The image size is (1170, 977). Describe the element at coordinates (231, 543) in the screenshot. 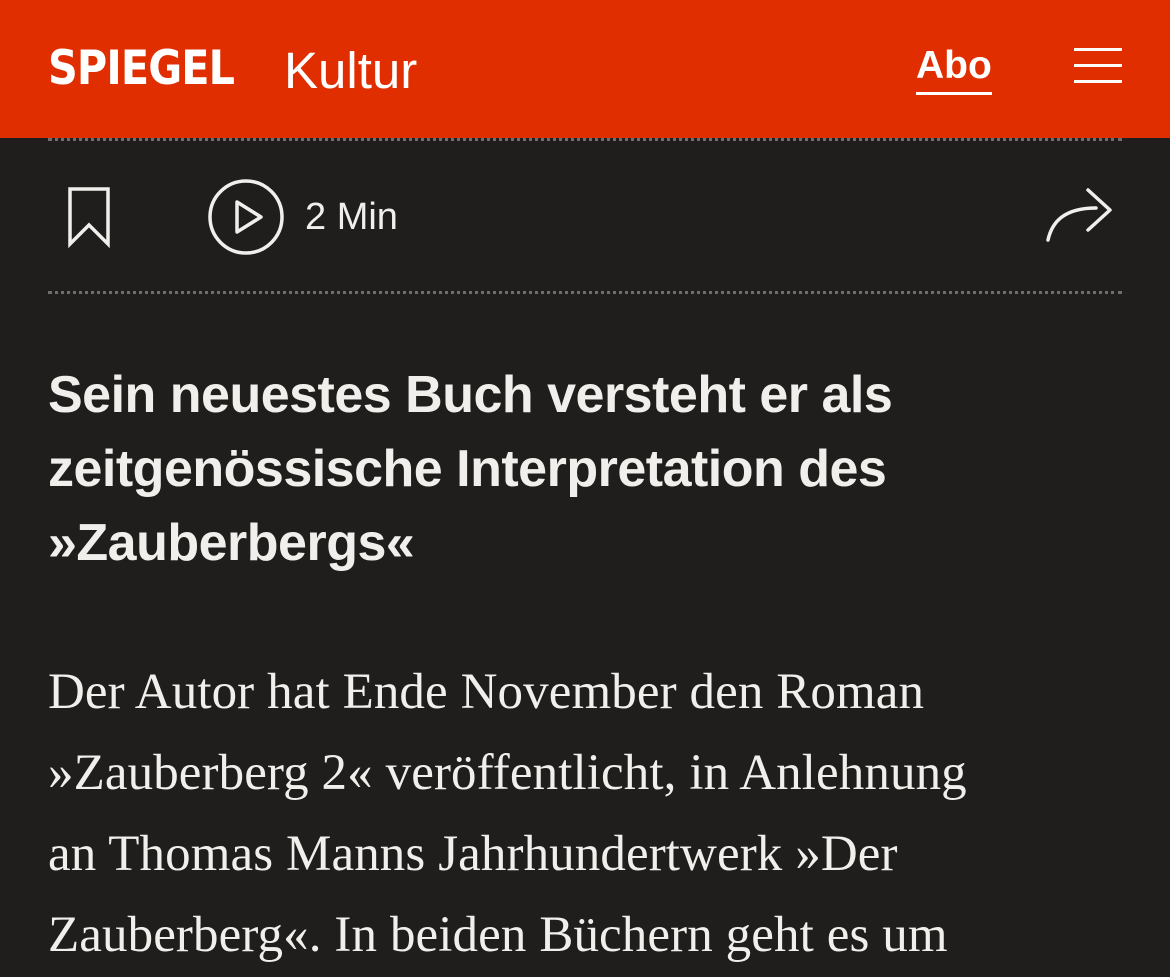

I see `headline-line: »Zauberbergs«` at that location.